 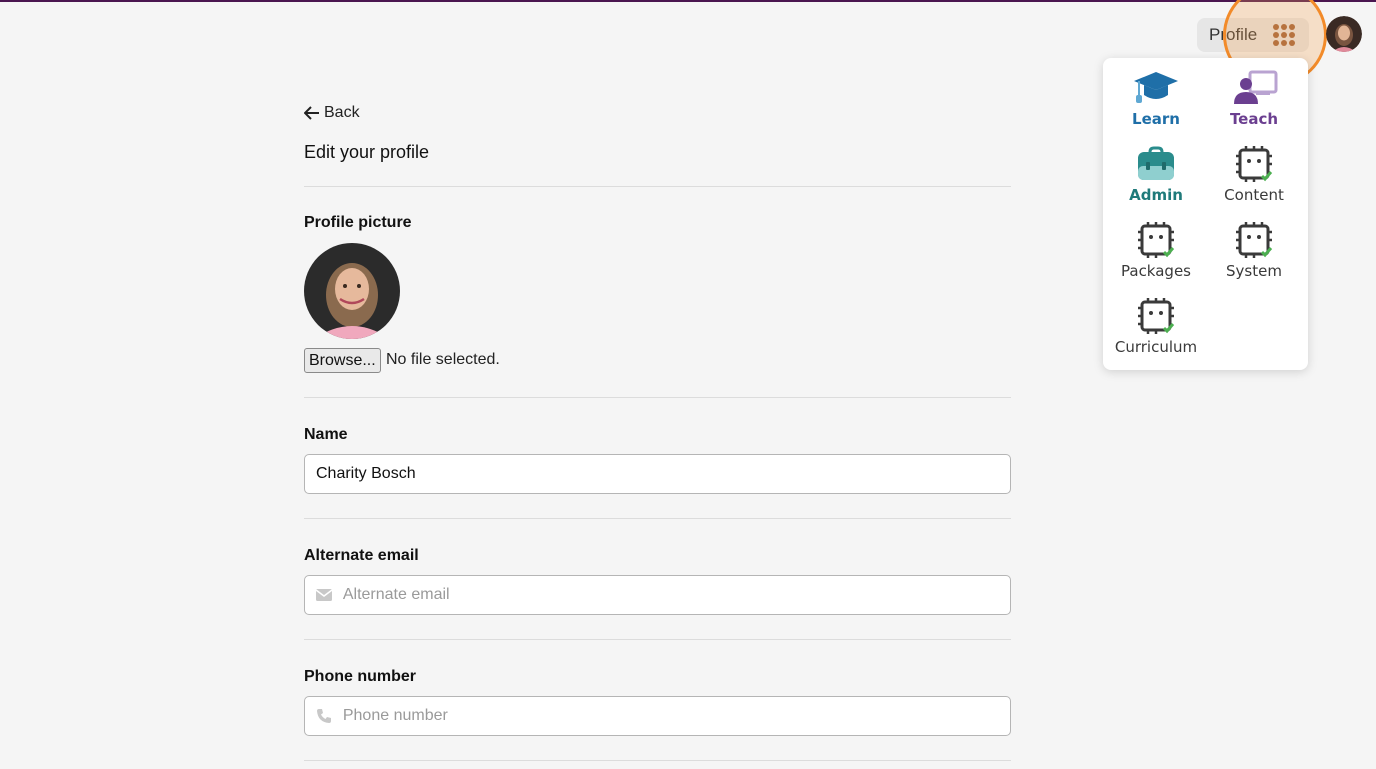 What do you see at coordinates (1156, 119) in the screenshot?
I see `app-item-label: Learn` at bounding box center [1156, 119].